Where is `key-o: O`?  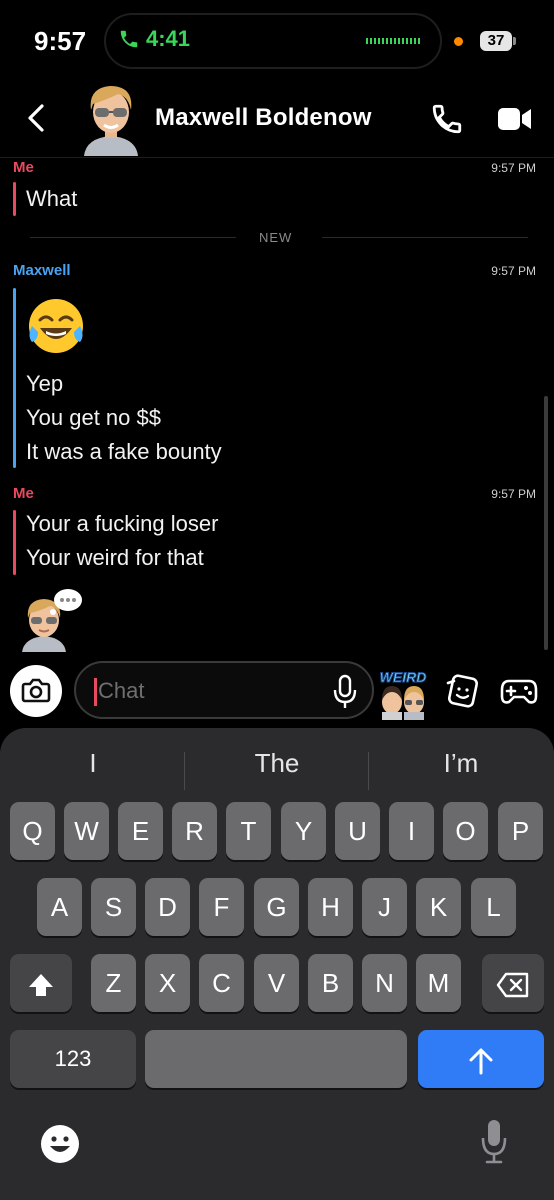
key-o: O is located at coordinates (465, 831).